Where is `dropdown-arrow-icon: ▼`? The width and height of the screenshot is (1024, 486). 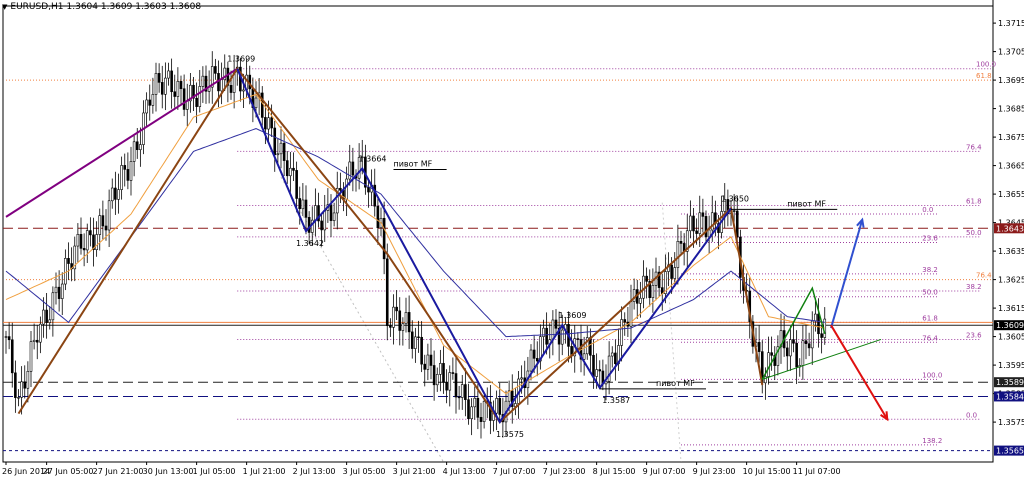 dropdown-arrow-icon: ▼ is located at coordinates (4, 7).